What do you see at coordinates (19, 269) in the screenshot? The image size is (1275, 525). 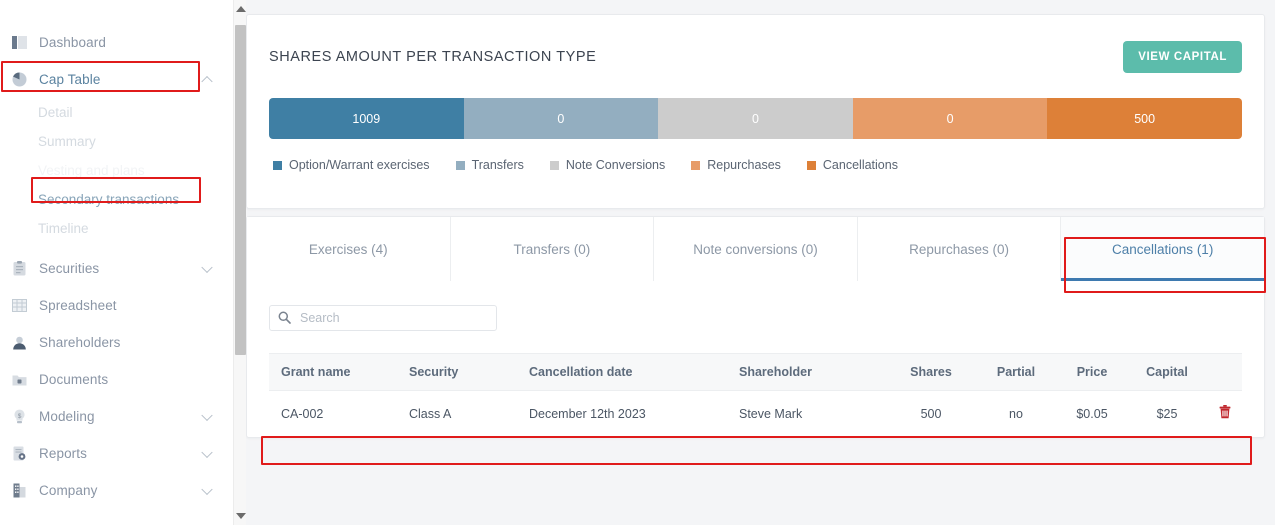 I see `clipboard-icon` at bounding box center [19, 269].